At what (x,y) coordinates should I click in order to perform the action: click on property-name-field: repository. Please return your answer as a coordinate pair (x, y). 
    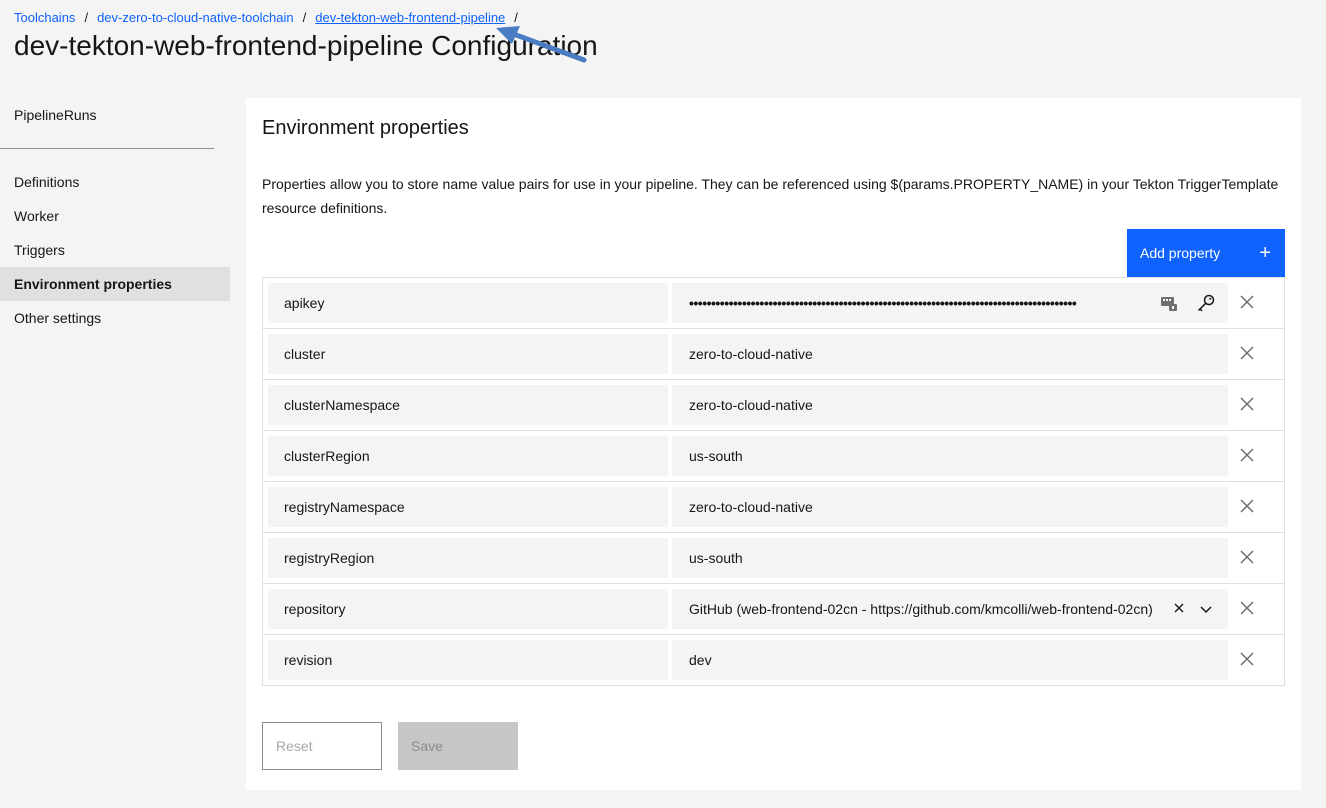
    Looking at the image, I should click on (468, 609).